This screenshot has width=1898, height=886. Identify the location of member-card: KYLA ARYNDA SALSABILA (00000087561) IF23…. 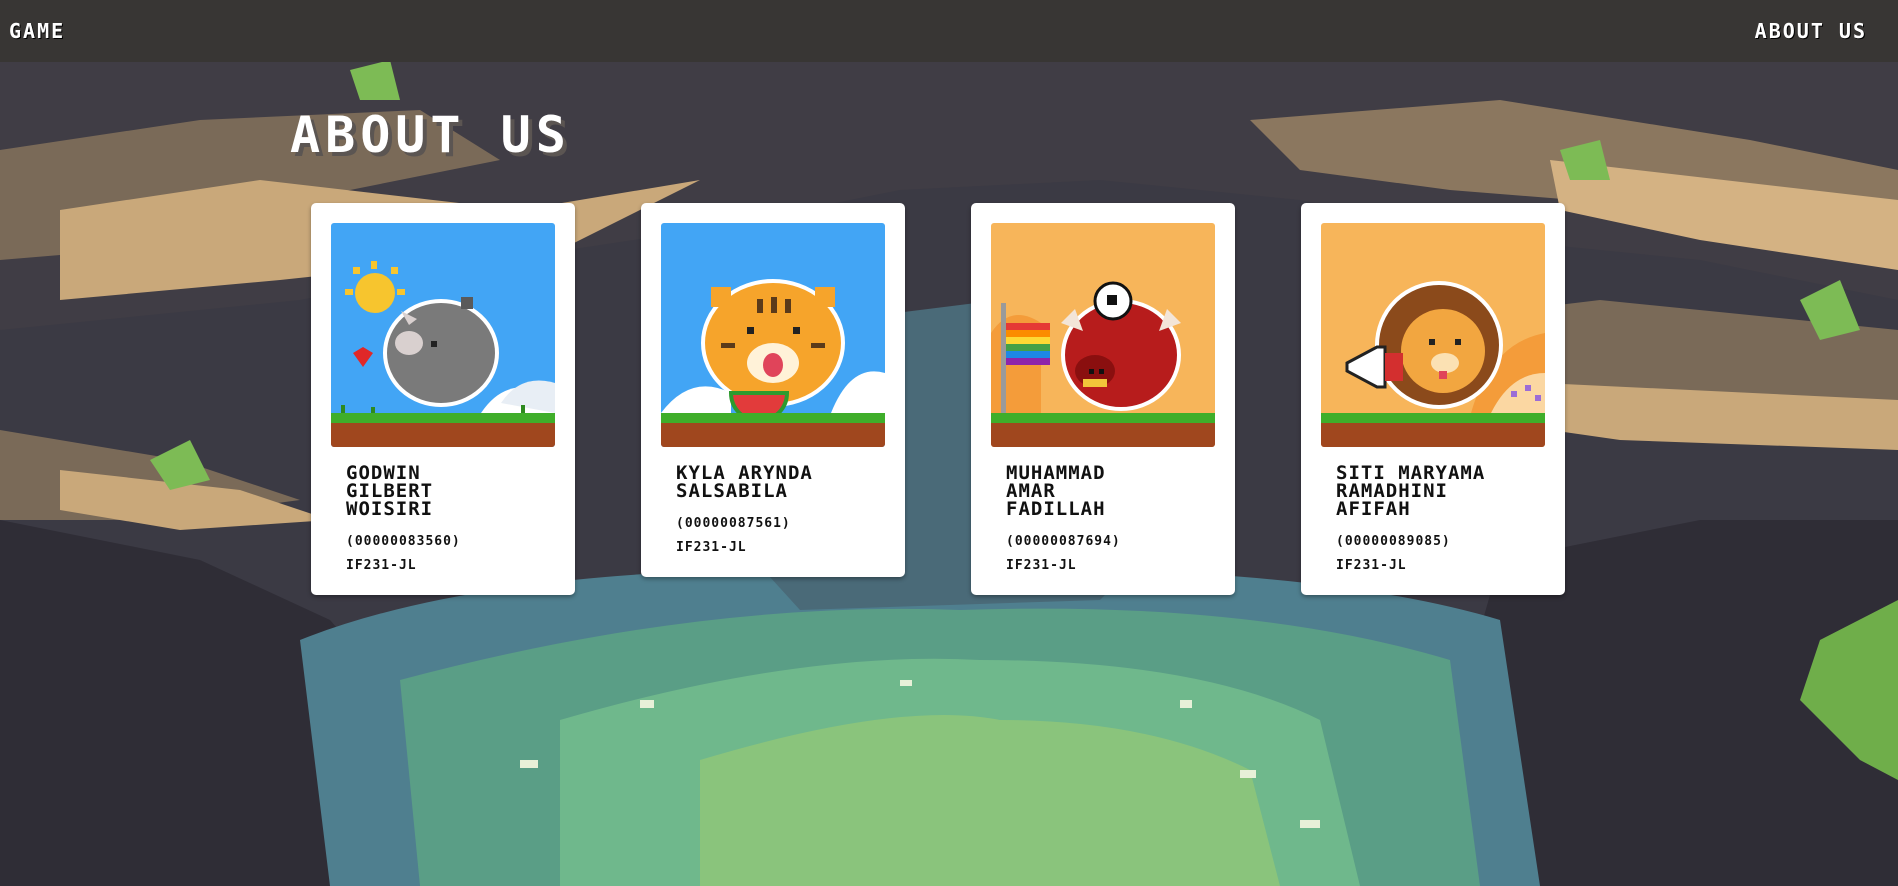
(773, 390).